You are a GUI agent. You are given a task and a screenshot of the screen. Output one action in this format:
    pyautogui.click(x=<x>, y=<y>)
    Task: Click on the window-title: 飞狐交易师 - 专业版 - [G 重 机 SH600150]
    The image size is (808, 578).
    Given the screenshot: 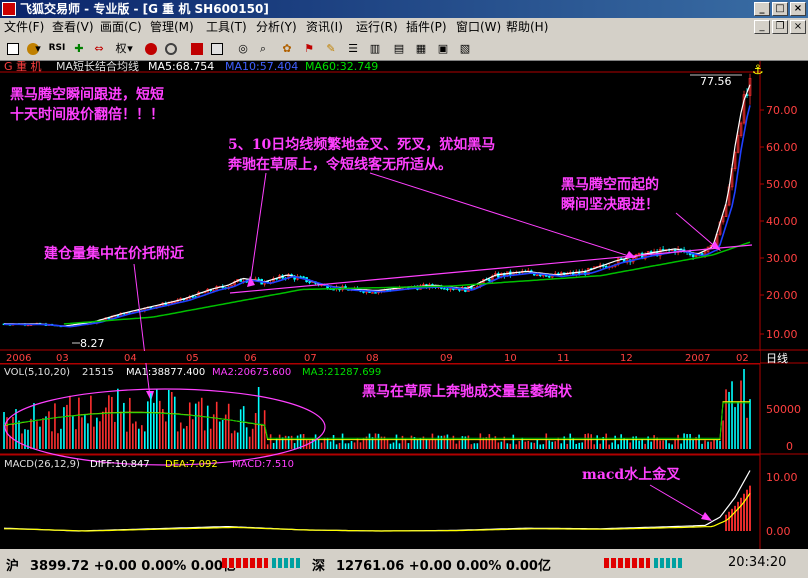 What is the action you would take?
    pyautogui.click(x=144, y=9)
    